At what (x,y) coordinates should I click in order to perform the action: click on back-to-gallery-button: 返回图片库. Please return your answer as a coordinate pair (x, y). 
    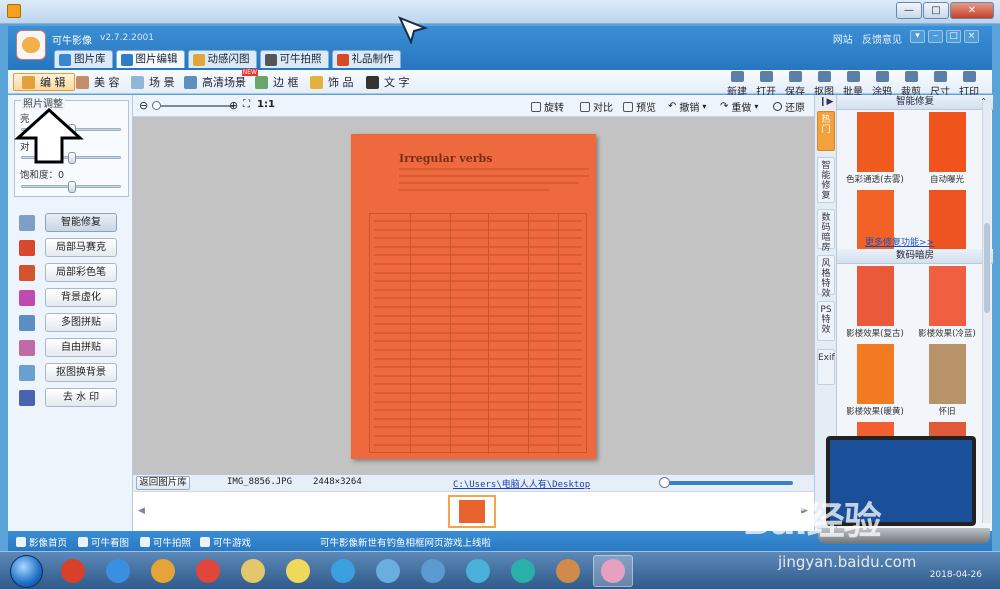
    Looking at the image, I should click on (163, 483).